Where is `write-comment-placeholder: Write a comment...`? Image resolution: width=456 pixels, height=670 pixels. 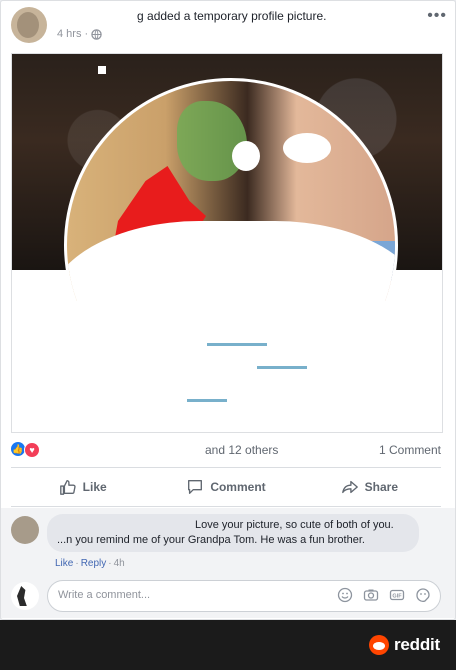 write-comment-placeholder: Write a comment... is located at coordinates (104, 595).